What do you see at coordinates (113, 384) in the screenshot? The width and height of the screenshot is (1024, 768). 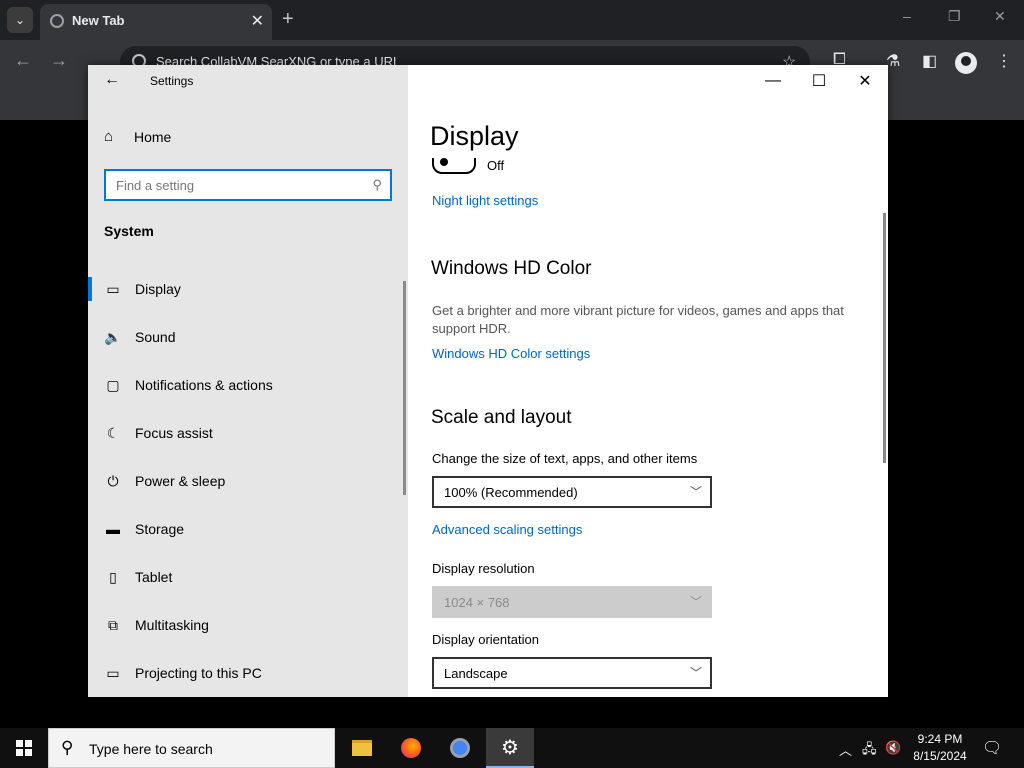 I see `notification-icon: ▢` at bounding box center [113, 384].